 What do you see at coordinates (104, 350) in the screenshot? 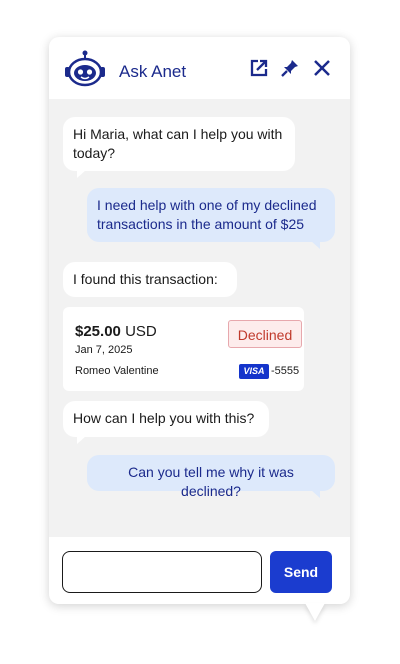
I see `transaction-date: Jan 7, 2025` at bounding box center [104, 350].